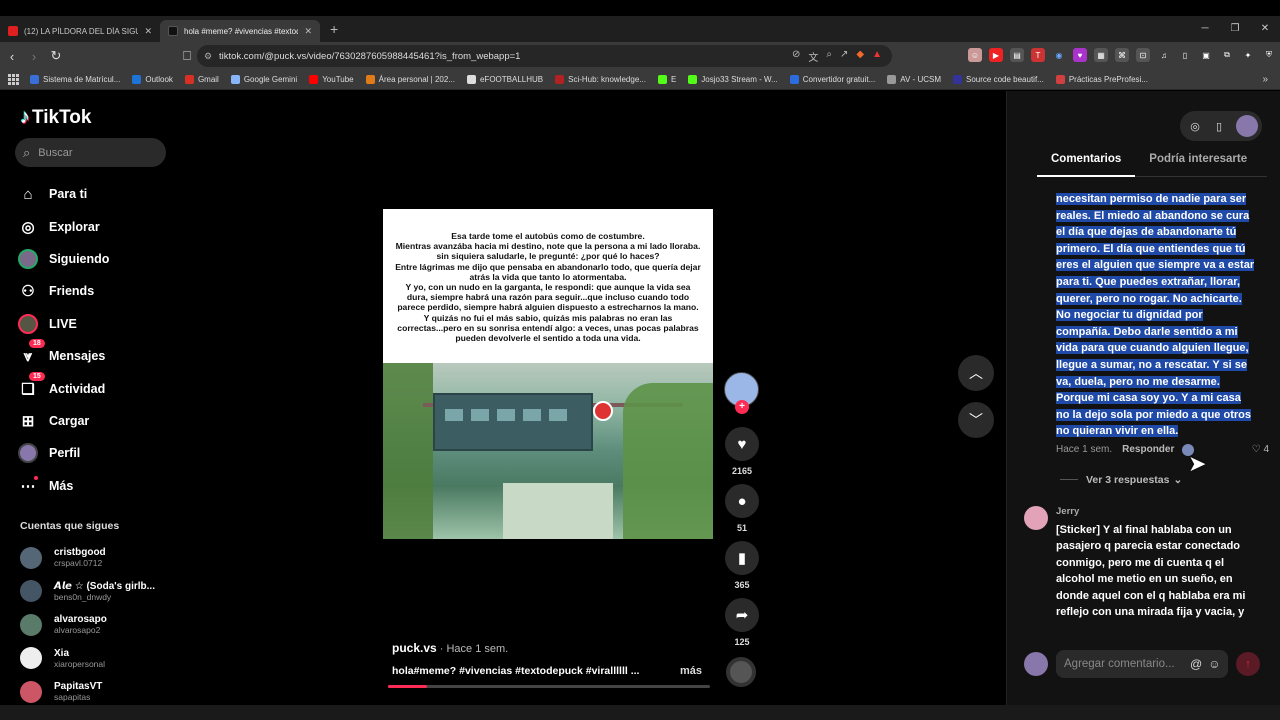 This screenshot has width=1280, height=720. I want to click on explore-compass-icon: ◎, so click(1195, 126).